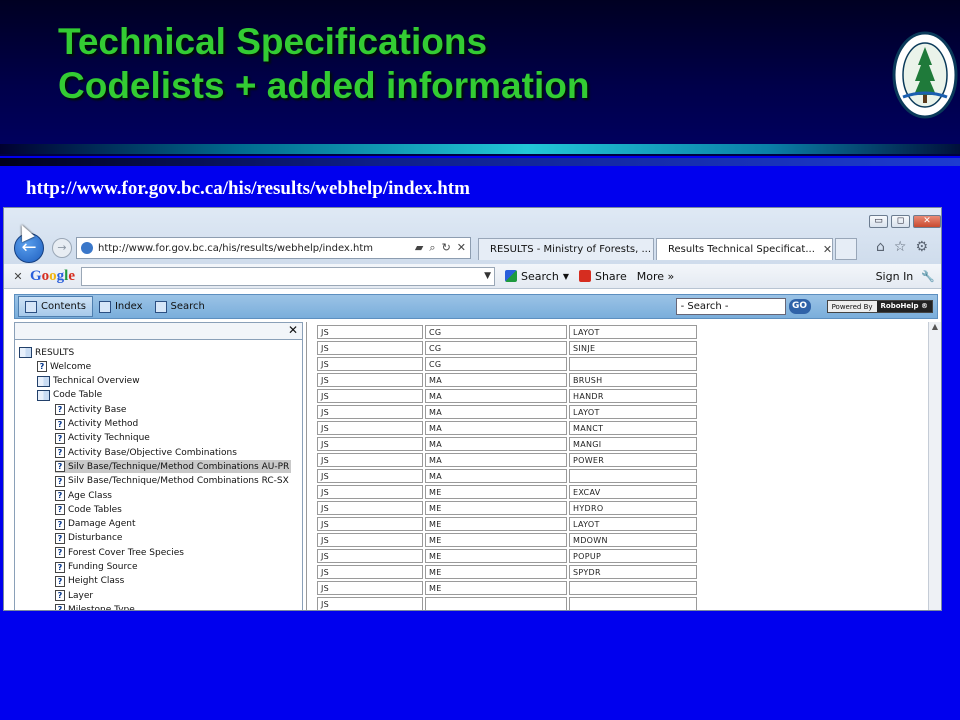  I want to click on toc-item: ? Layer, so click(74, 595).